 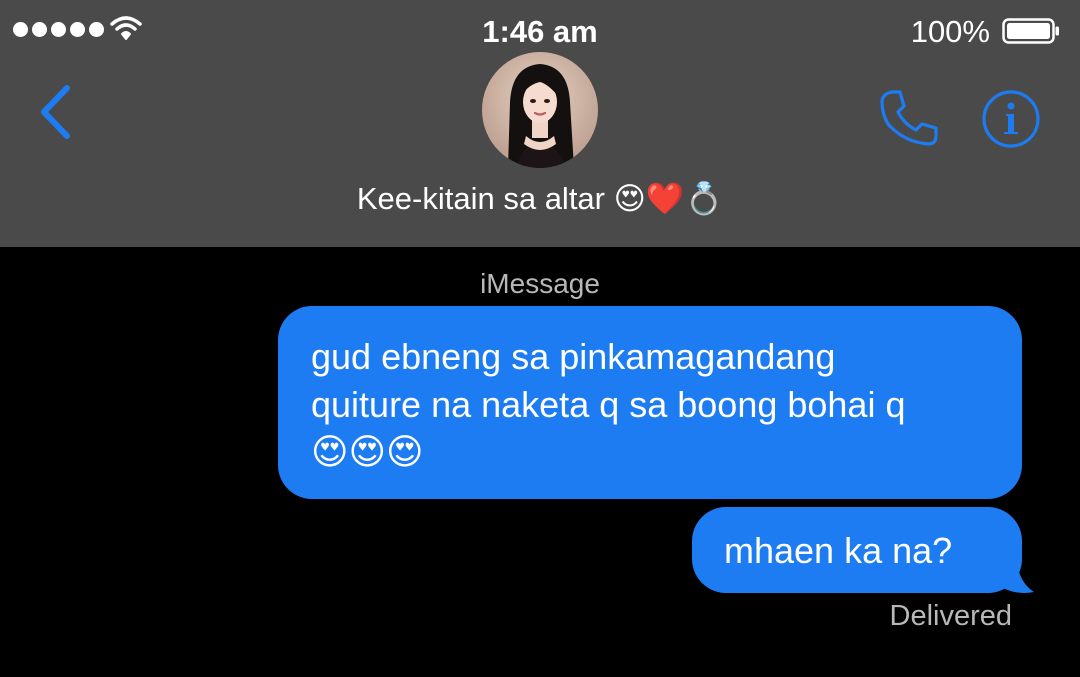 What do you see at coordinates (951, 616) in the screenshot?
I see `delivery-status: Delivered` at bounding box center [951, 616].